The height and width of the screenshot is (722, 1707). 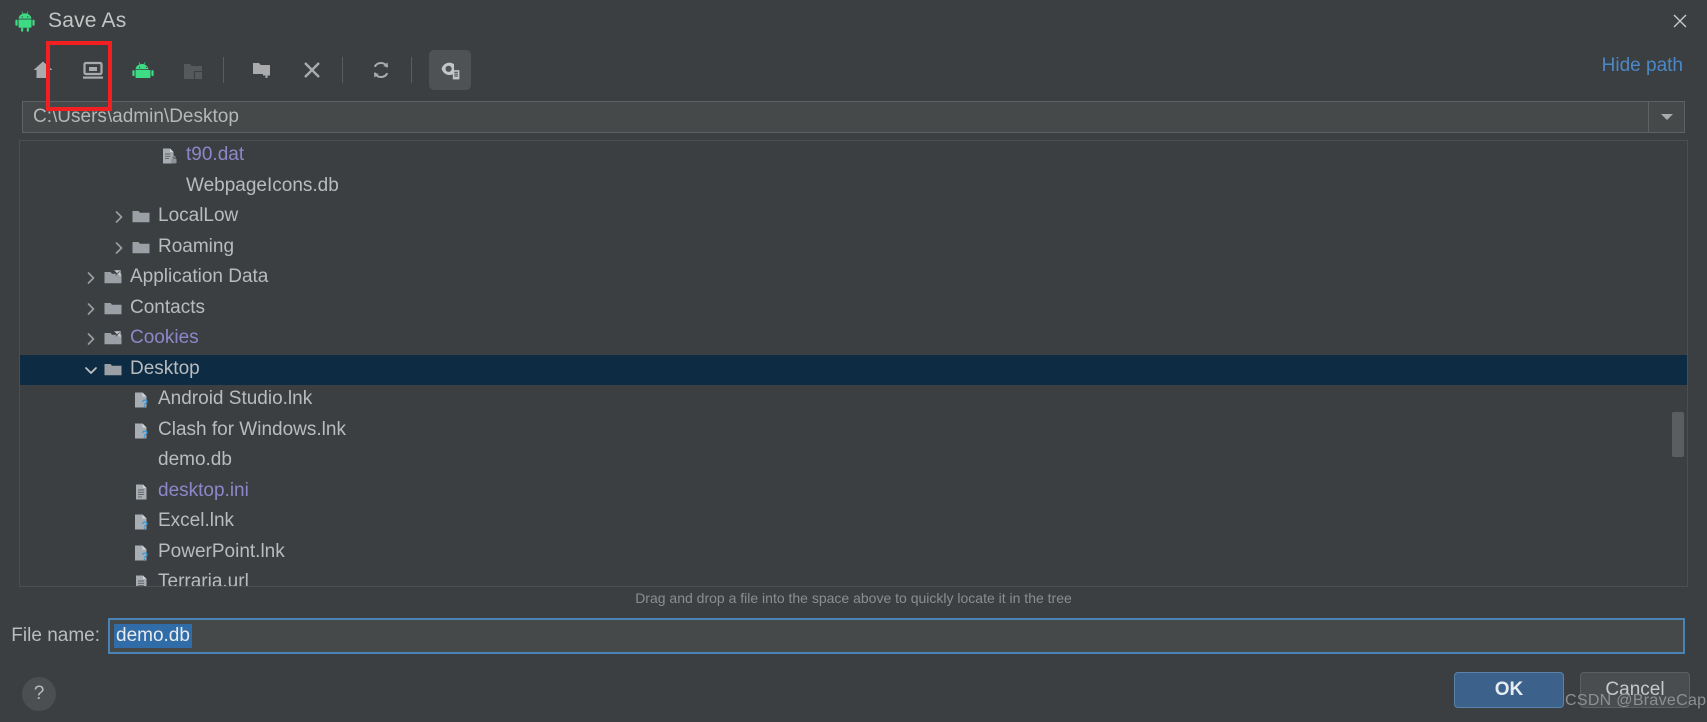 I want to click on tree-scrollbar-thumb, so click(x=1678, y=434).